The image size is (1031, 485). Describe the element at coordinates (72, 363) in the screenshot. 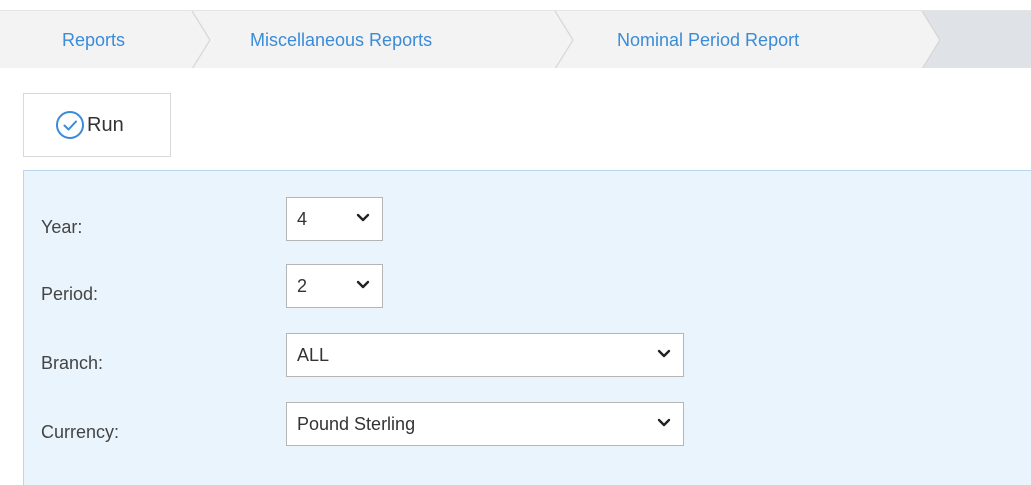

I see `branch-label: Branch:` at that location.